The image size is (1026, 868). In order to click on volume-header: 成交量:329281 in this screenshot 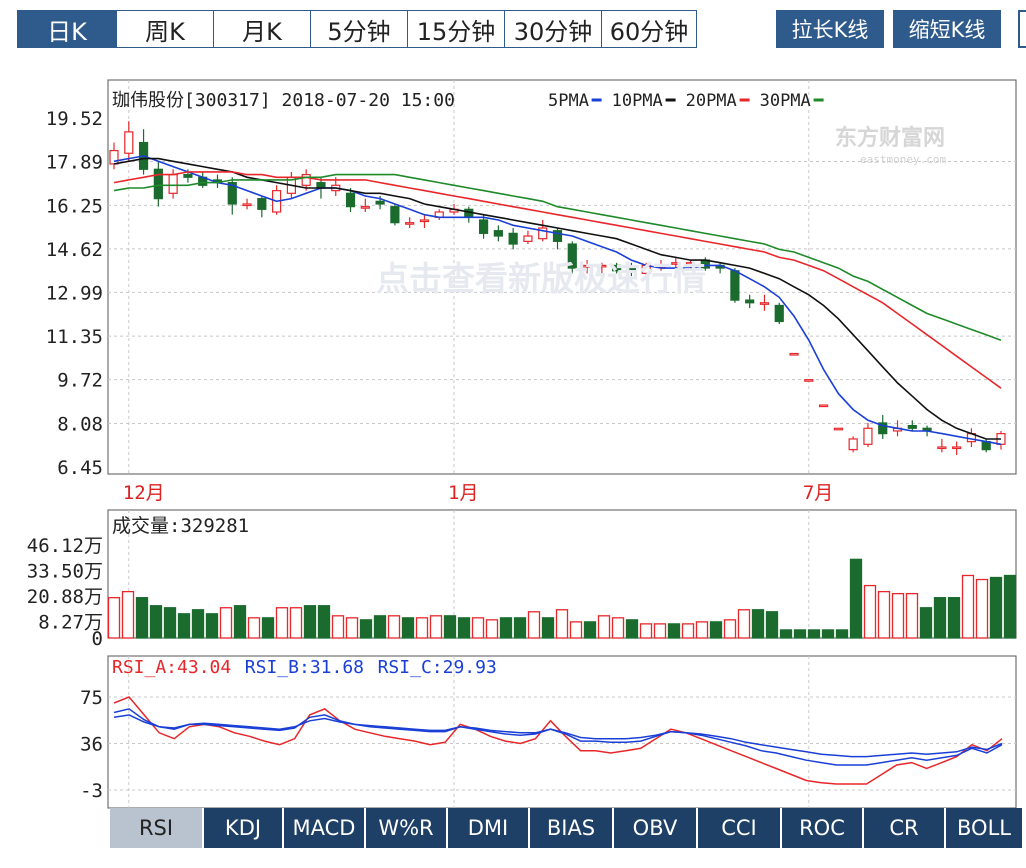, I will do `click(180, 526)`.